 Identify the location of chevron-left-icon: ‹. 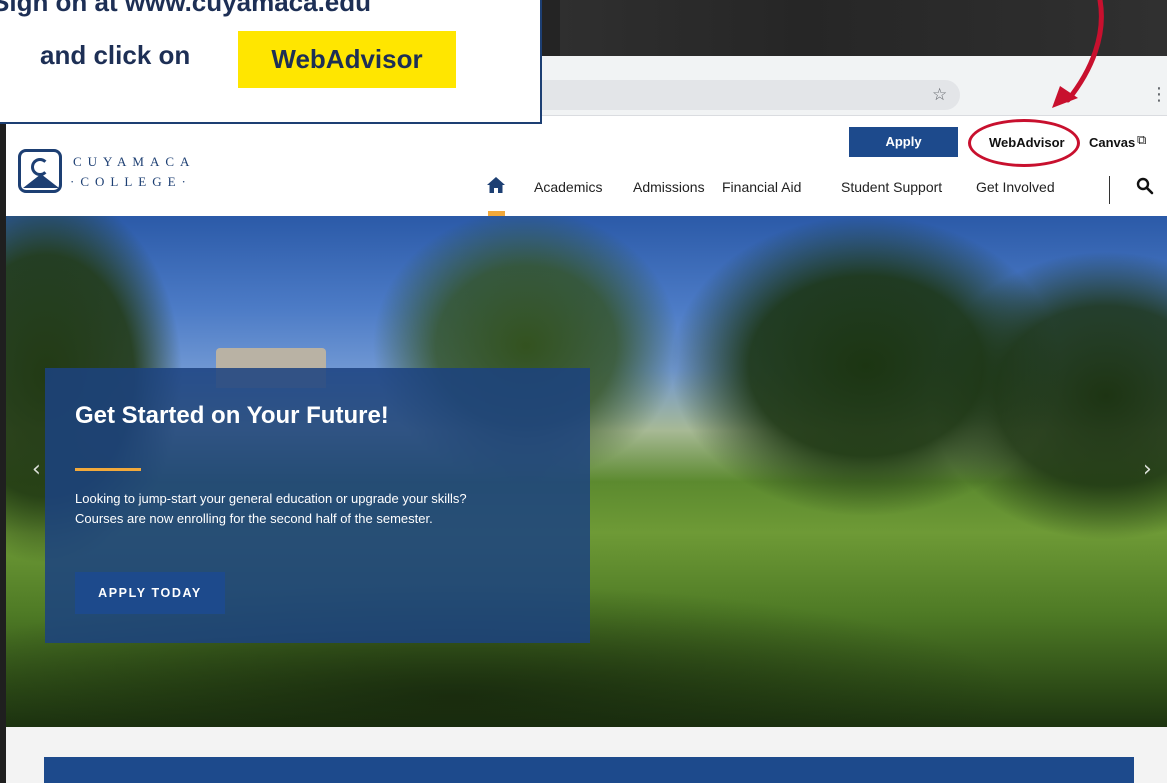
(36, 469).